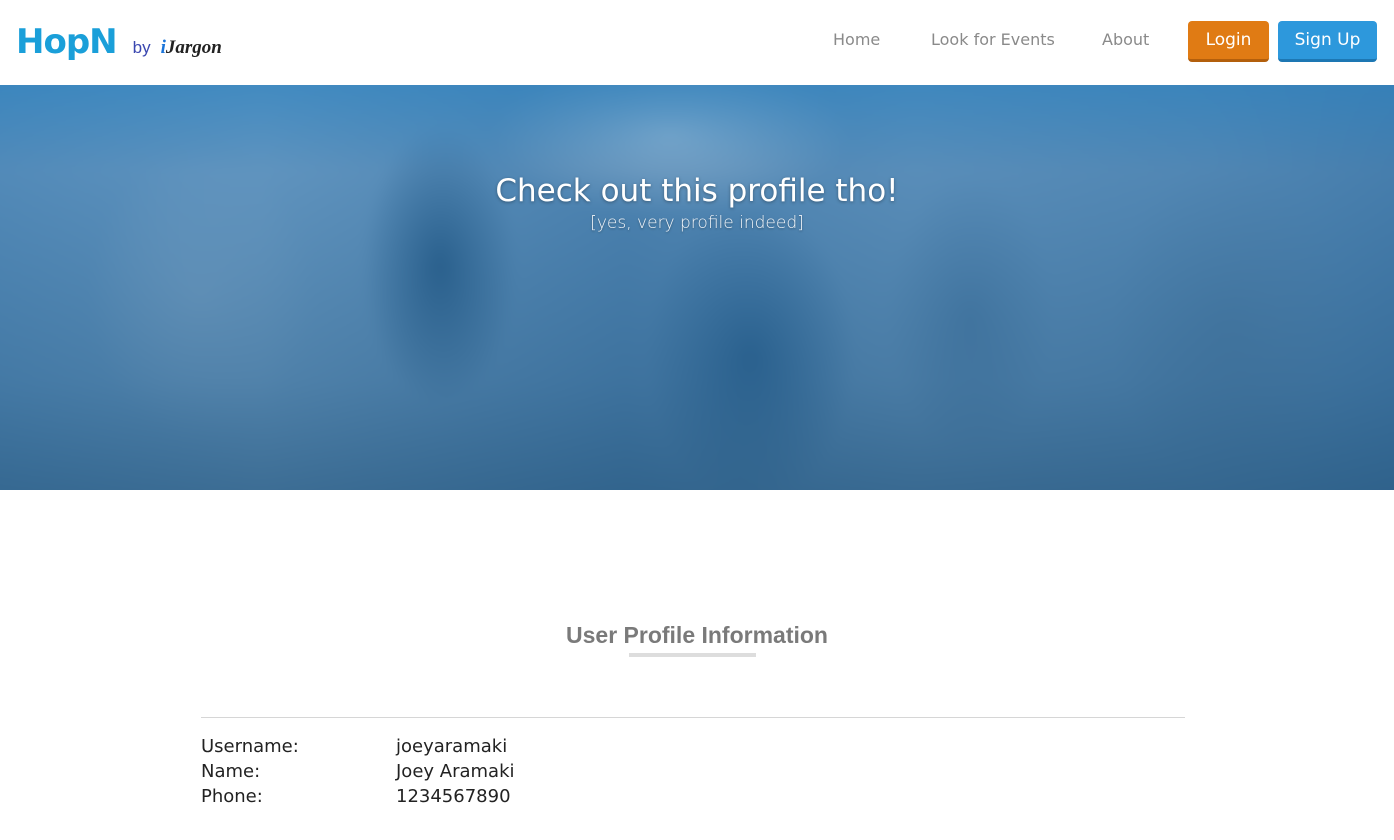  I want to click on nav-links: Home Look for Events About, so click(697, 42).